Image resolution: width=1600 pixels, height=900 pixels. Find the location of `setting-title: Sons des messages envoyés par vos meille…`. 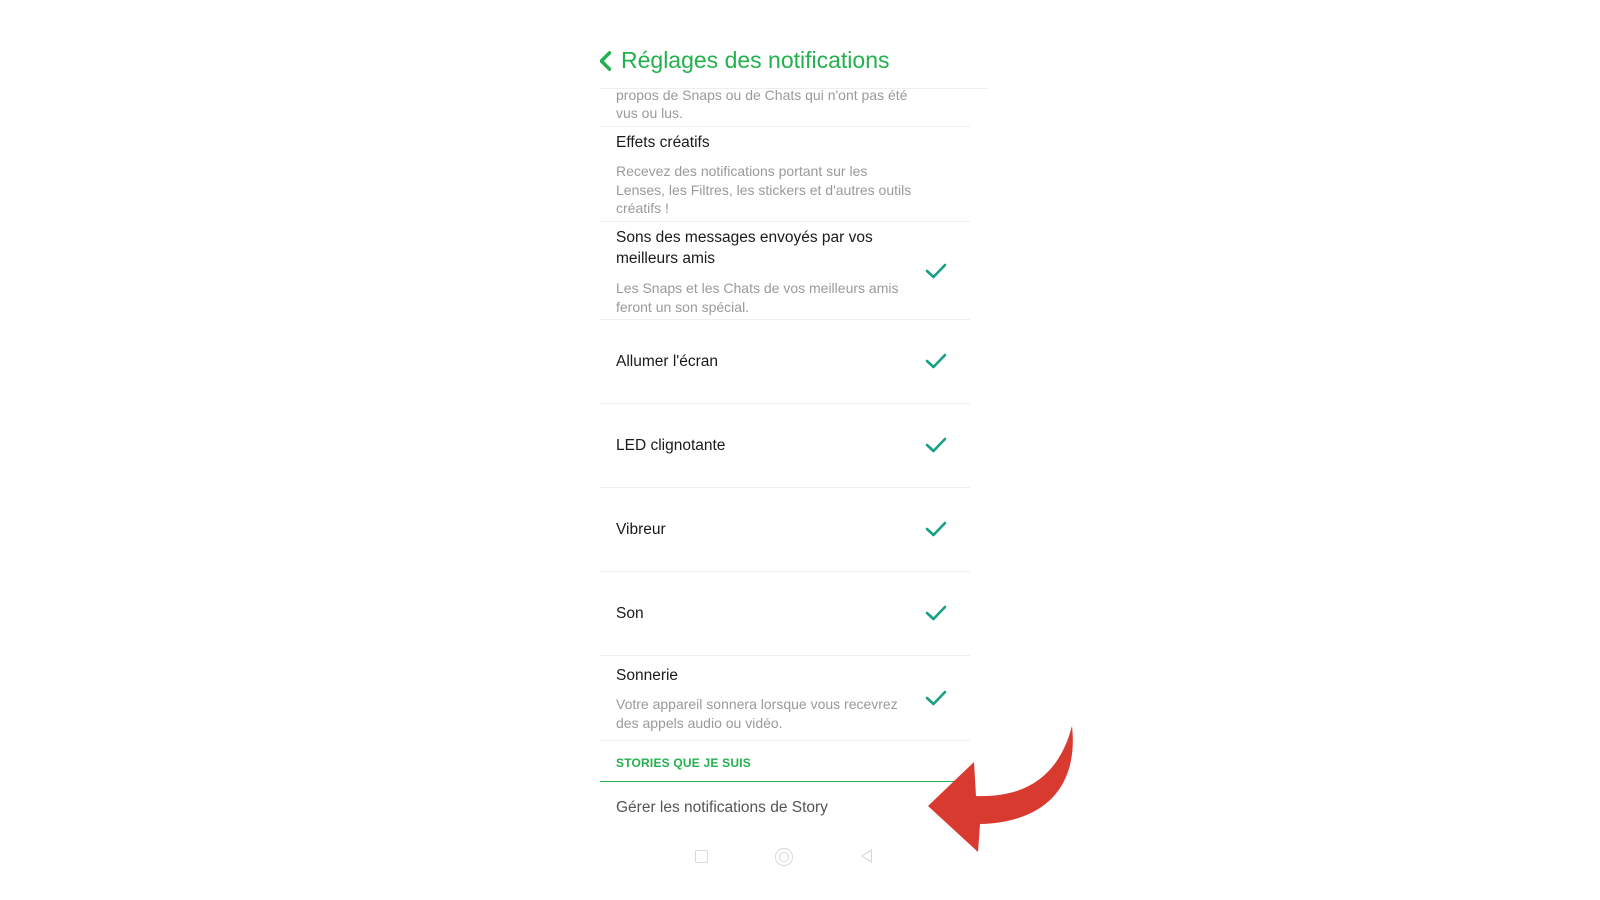

setting-title: Sons des messages envoyés par vos meille… is located at coordinates (744, 248).